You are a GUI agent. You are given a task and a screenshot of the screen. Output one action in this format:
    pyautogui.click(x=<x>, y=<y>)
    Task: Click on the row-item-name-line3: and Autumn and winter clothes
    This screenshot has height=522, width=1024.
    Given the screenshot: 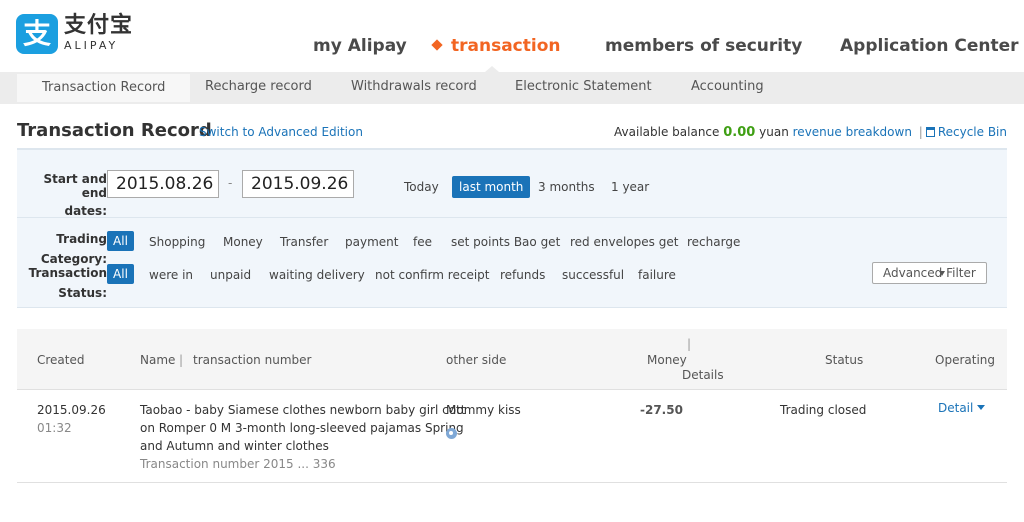 What is the action you would take?
    pyautogui.click(x=234, y=446)
    